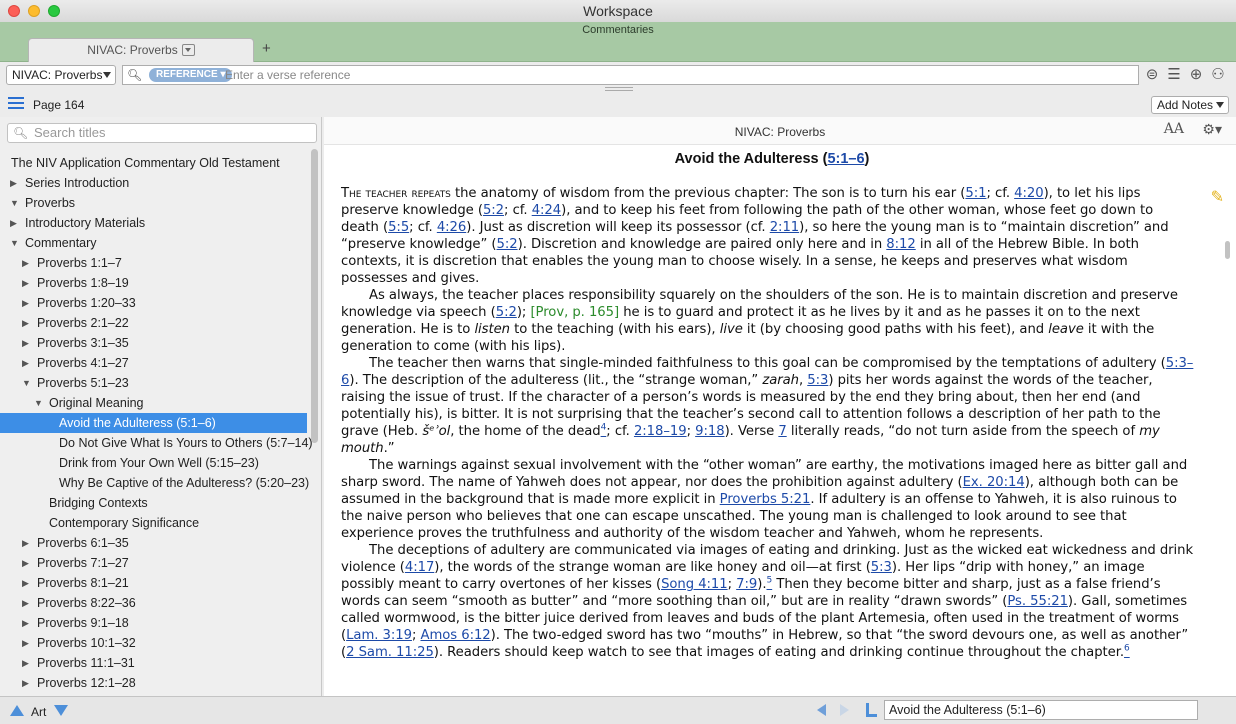  What do you see at coordinates (1174, 75) in the screenshot?
I see `list-icon: ☰` at bounding box center [1174, 75].